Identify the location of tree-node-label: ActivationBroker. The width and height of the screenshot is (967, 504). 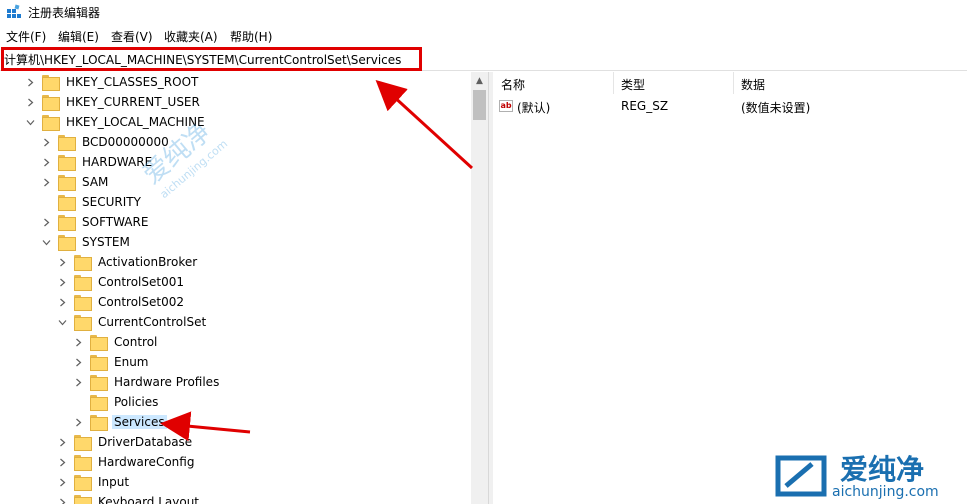
(147, 262).